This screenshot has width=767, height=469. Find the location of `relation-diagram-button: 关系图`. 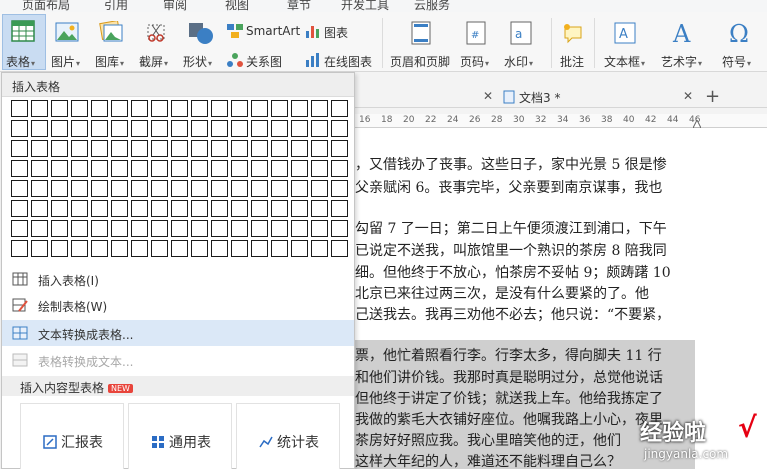

relation-diagram-button: 关系图 is located at coordinates (264, 61).